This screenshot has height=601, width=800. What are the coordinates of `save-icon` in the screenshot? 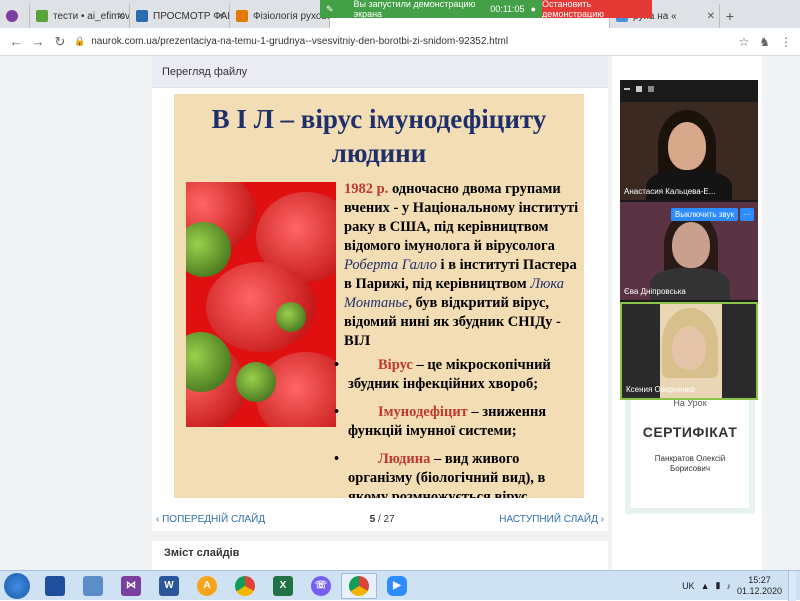 It's located at (55, 585).